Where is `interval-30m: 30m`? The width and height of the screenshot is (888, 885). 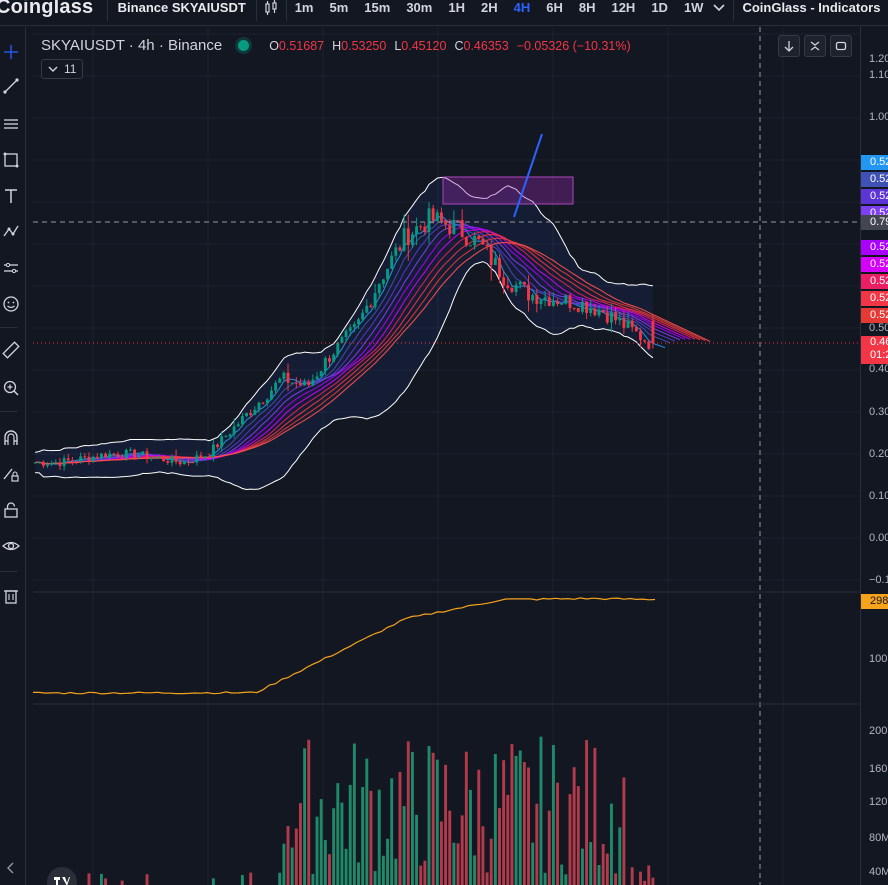
interval-30m: 30m is located at coordinates (419, 7).